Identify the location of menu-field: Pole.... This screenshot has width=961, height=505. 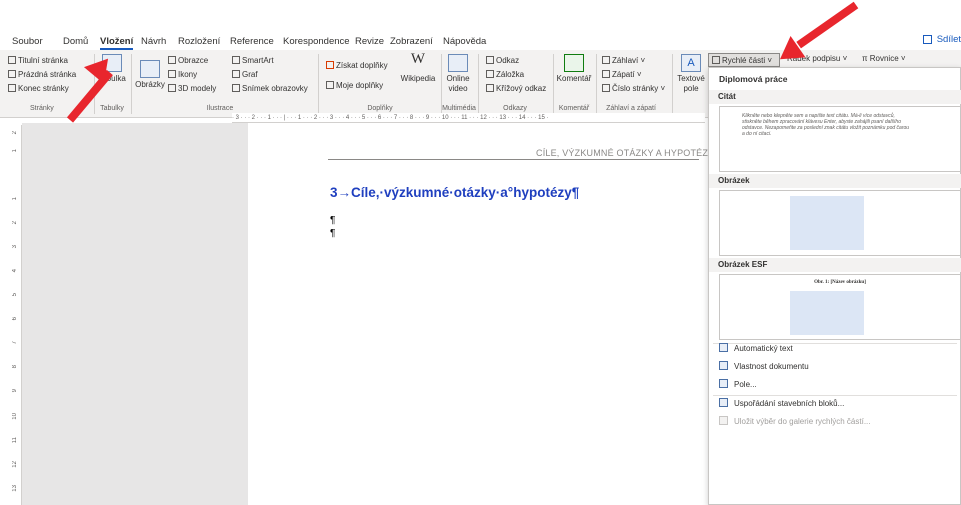
(738, 385).